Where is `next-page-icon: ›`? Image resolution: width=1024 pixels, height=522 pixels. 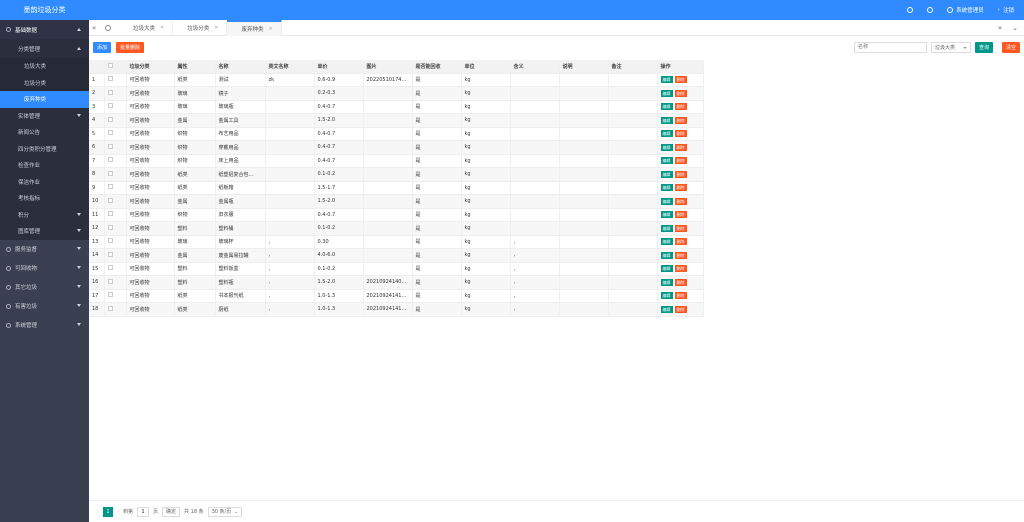 next-page-icon: › is located at coordinates (118, 512).